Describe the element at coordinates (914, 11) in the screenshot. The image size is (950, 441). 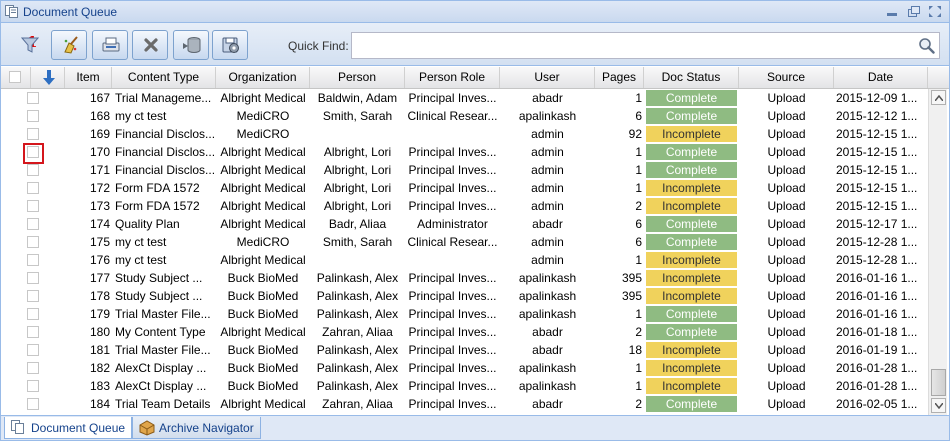
I see `restore-window-icon` at that location.